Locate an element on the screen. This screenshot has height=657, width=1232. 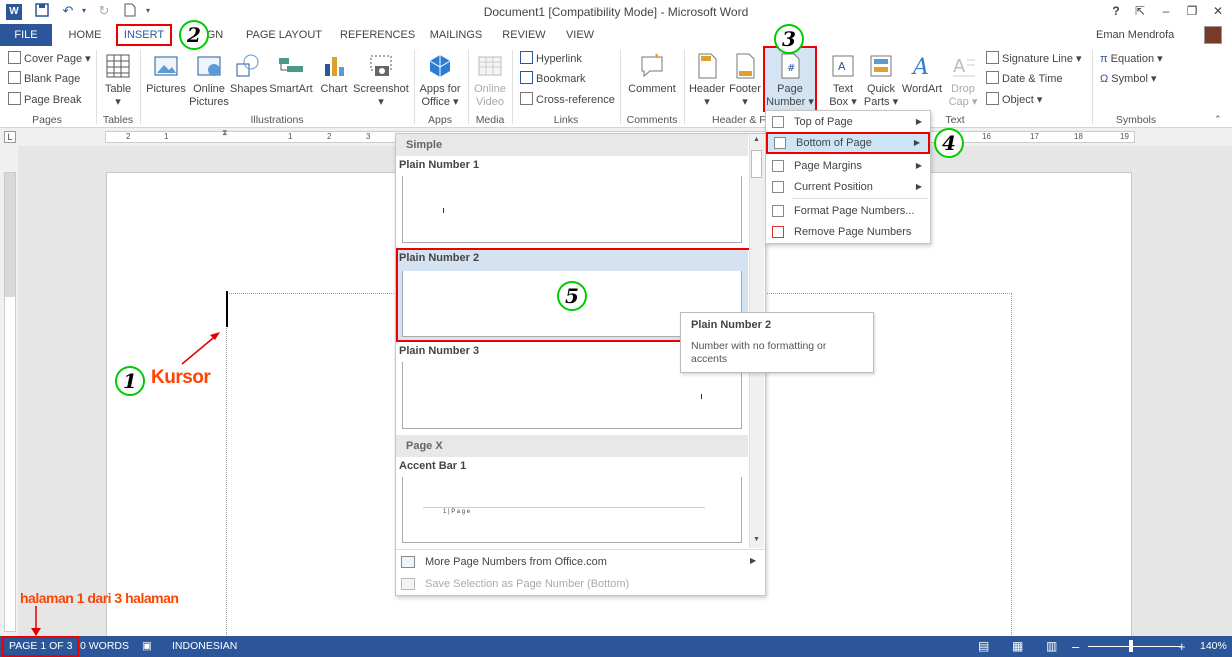
cross-reference-button: Cross-reference is located at coordinates (567, 100).